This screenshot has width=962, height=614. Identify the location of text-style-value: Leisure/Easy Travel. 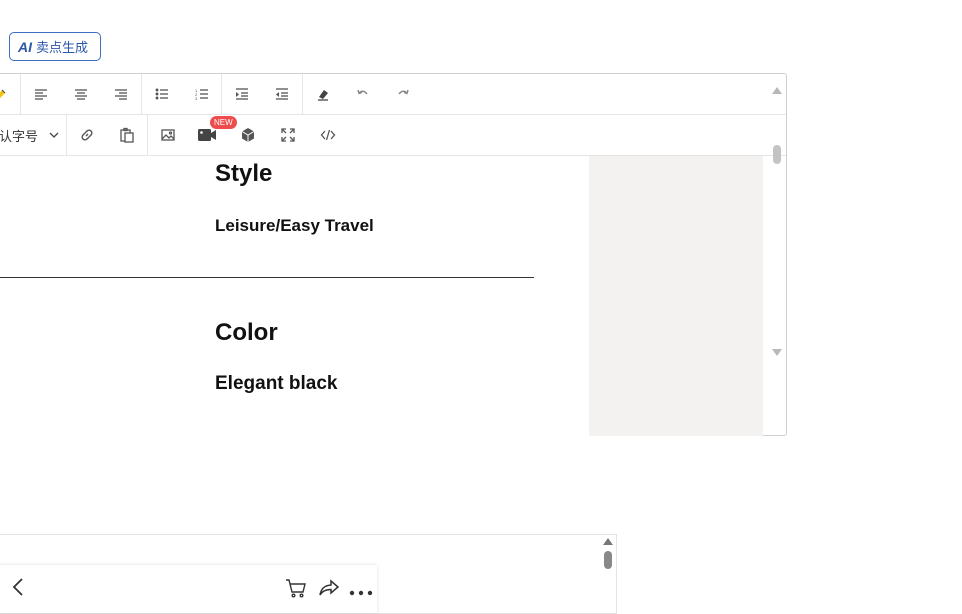
(294, 225).